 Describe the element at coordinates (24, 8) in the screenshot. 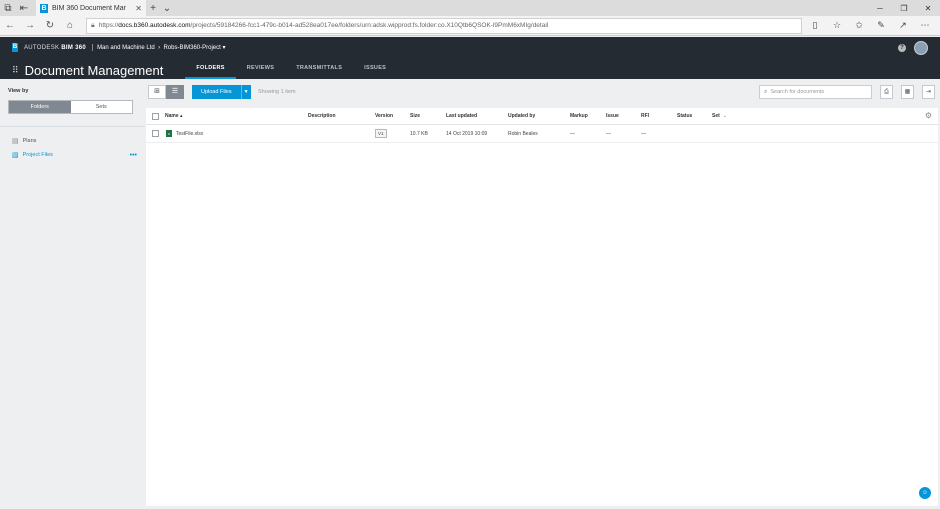

I see `set-aside-tabs-icon: ⇤` at that location.